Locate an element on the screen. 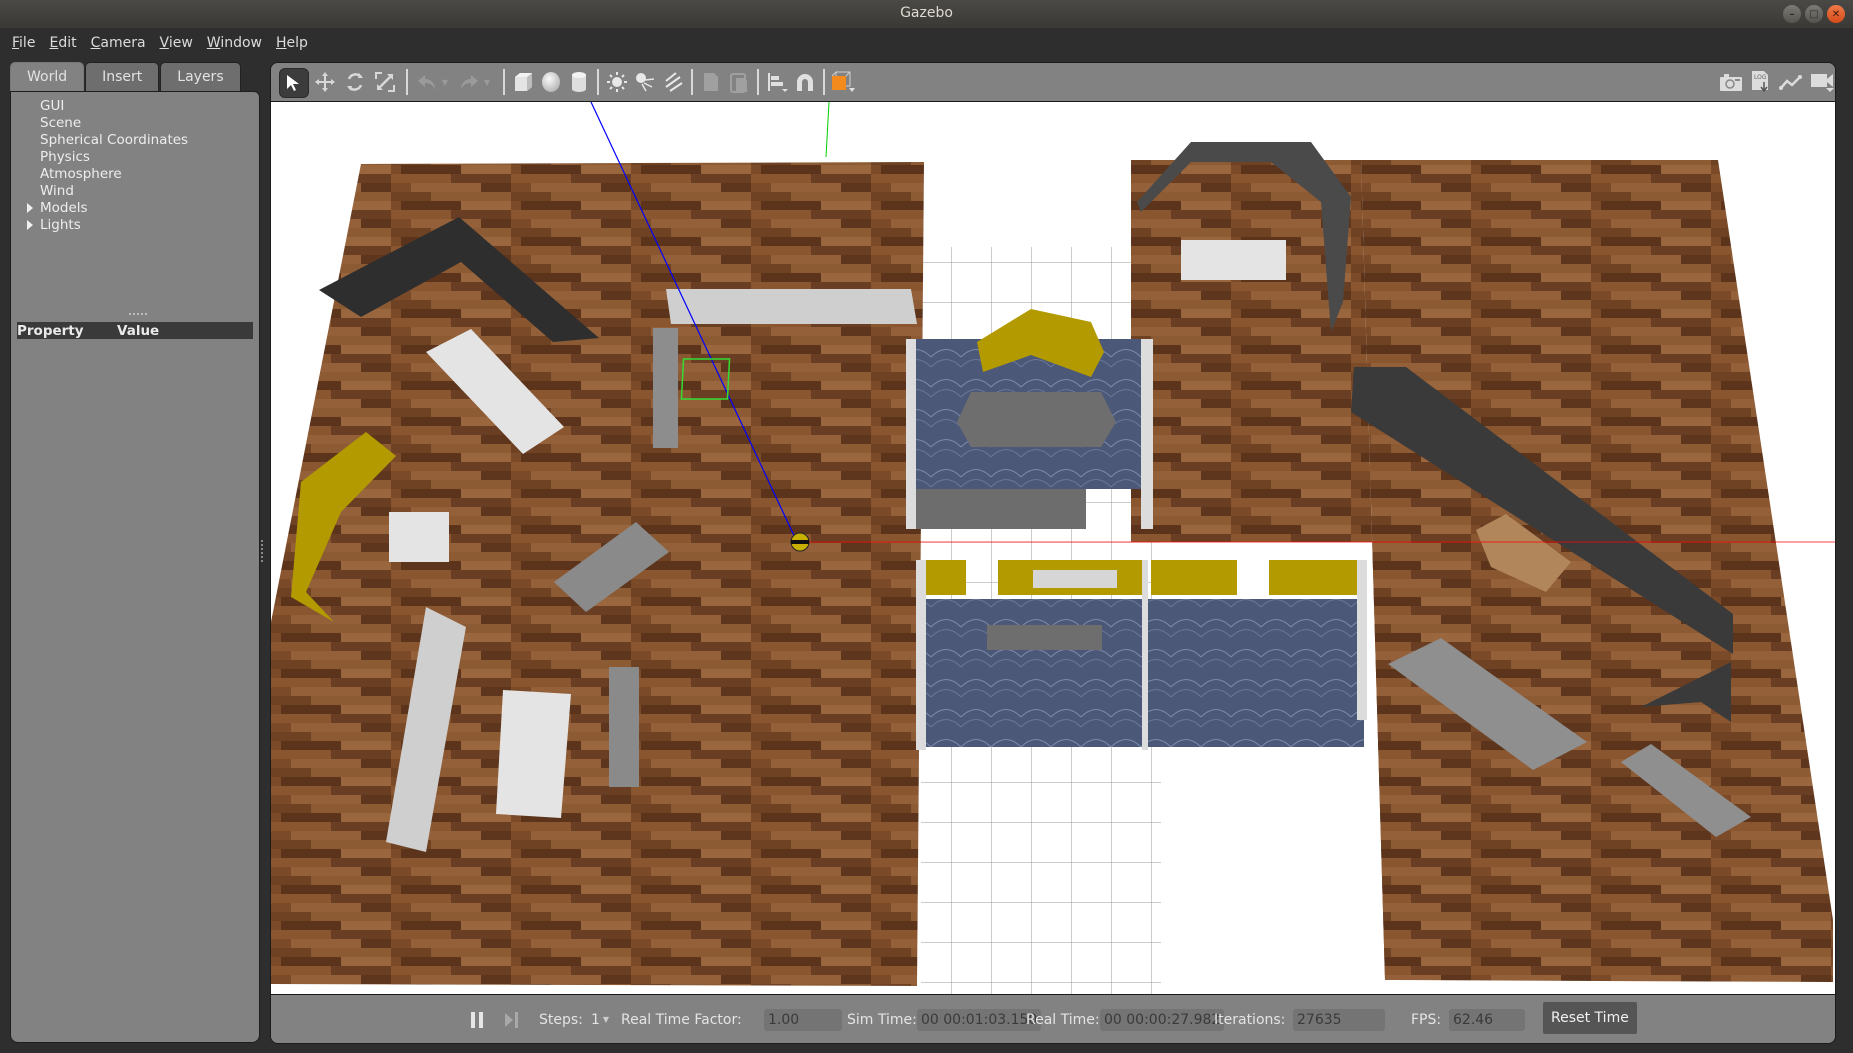 The width and height of the screenshot is (1853, 1053). real-time-factor-field-wrap: 1.00 is located at coordinates (803, 1019).